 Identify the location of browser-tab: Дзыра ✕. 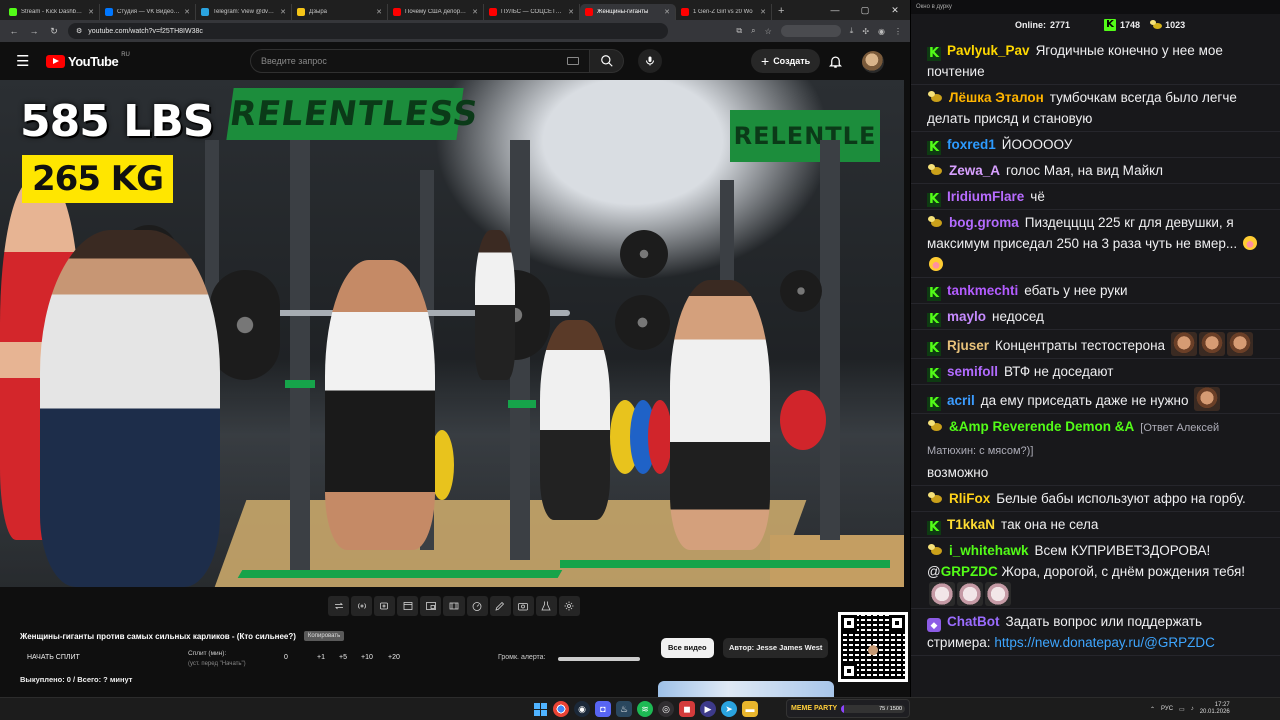
(340, 12).